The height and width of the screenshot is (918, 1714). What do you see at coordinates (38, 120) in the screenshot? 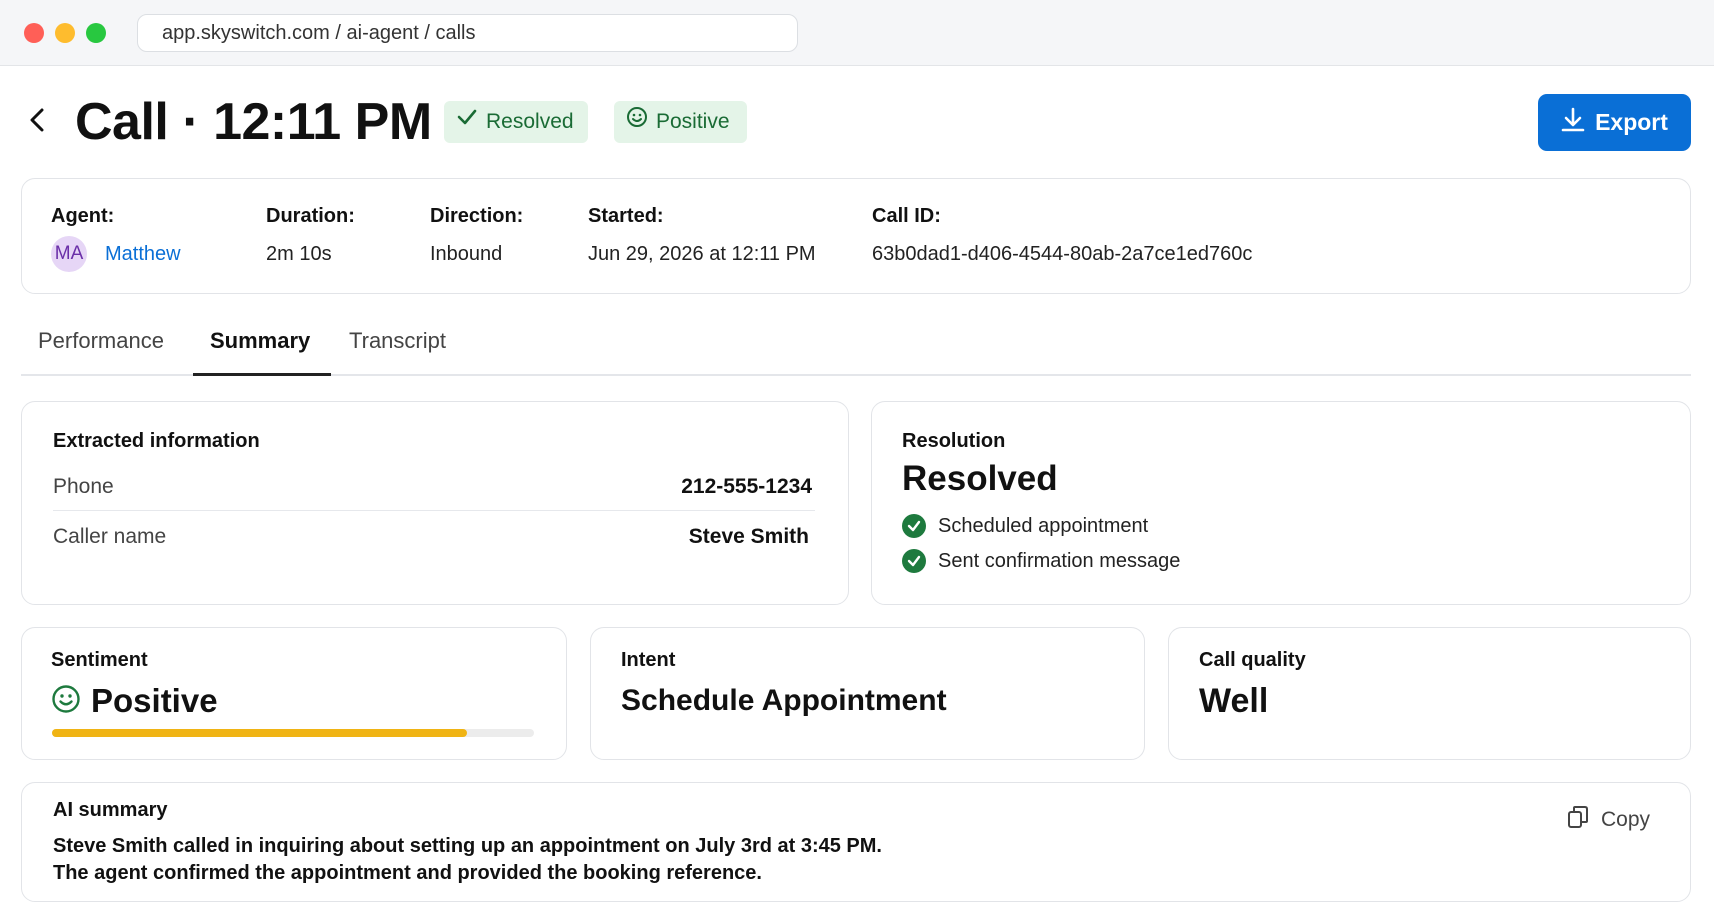
I see `back-arrow-icon` at bounding box center [38, 120].